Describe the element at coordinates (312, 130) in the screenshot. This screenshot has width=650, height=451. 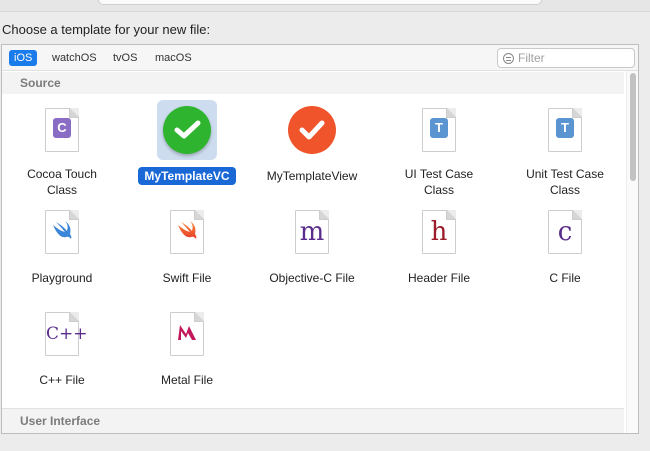
I see `orange-checkmark-icon` at that location.